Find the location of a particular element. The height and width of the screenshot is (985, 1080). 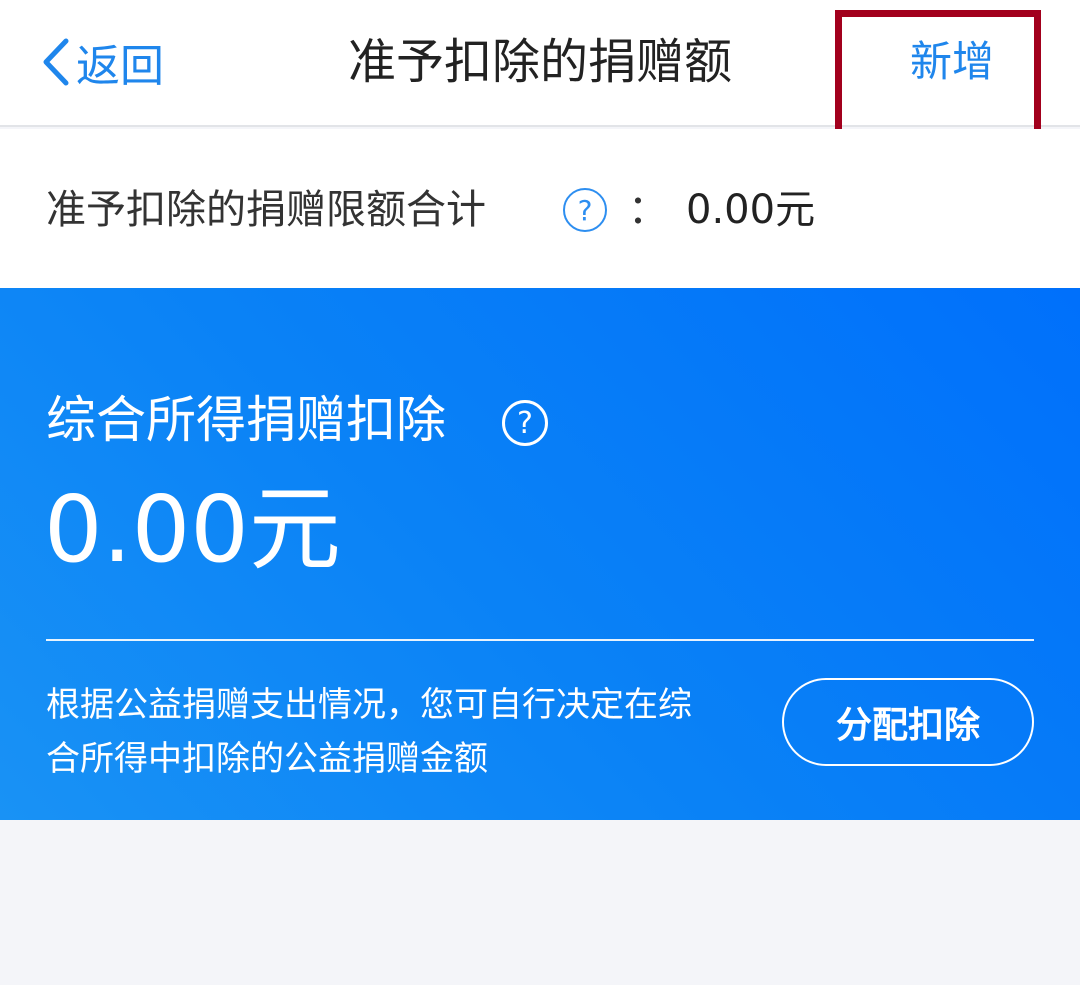

limit-colon: ： is located at coordinates (648, 210).